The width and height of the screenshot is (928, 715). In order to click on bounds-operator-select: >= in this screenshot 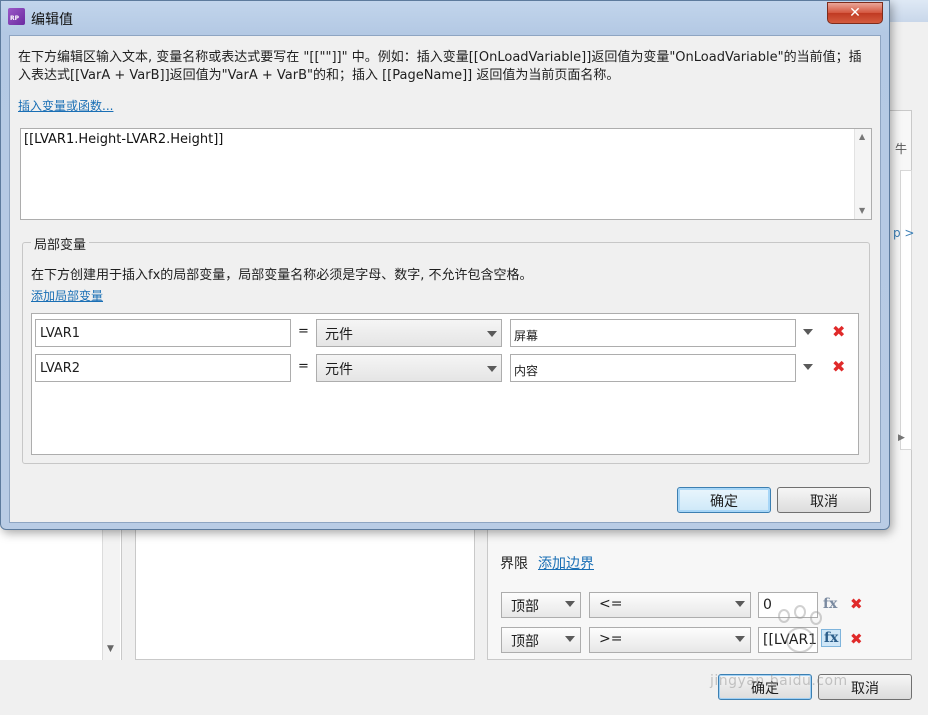, I will do `click(670, 640)`.